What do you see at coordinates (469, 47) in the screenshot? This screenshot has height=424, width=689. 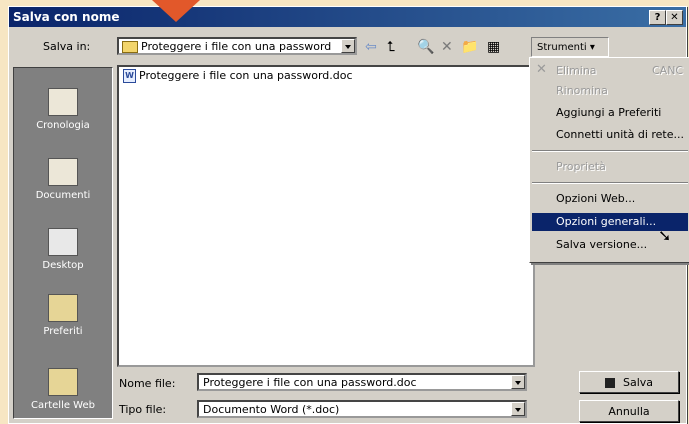 I see `new-folder-icon: 📁` at bounding box center [469, 47].